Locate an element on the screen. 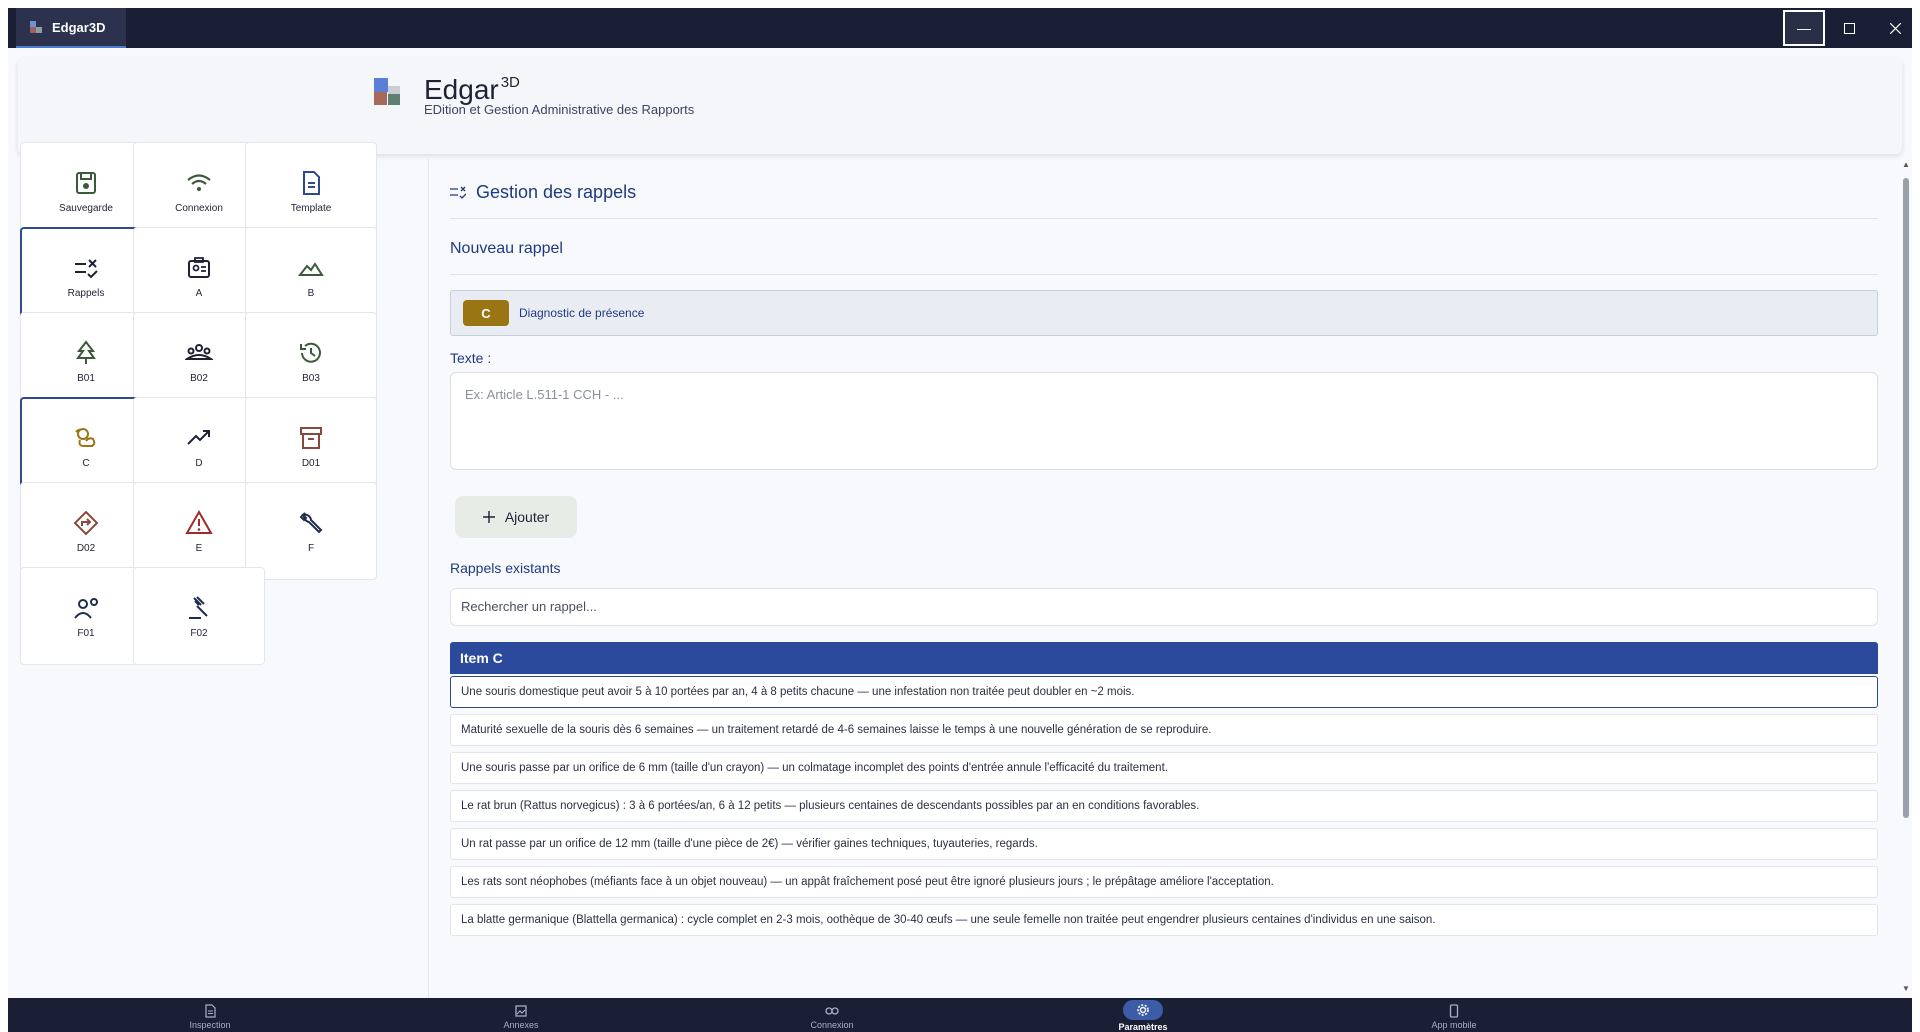  tile-label: B02 is located at coordinates (199, 378).